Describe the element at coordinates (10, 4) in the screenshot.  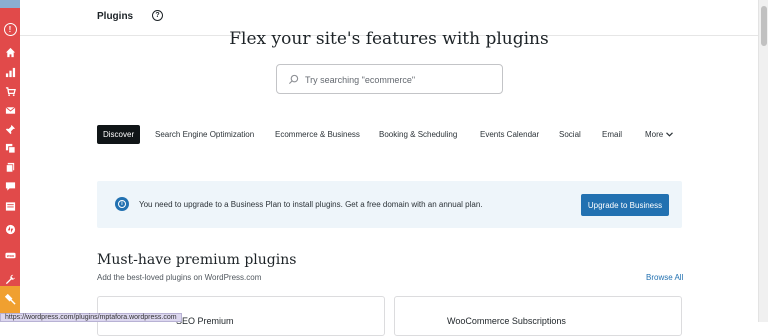
I see `site-logo` at that location.